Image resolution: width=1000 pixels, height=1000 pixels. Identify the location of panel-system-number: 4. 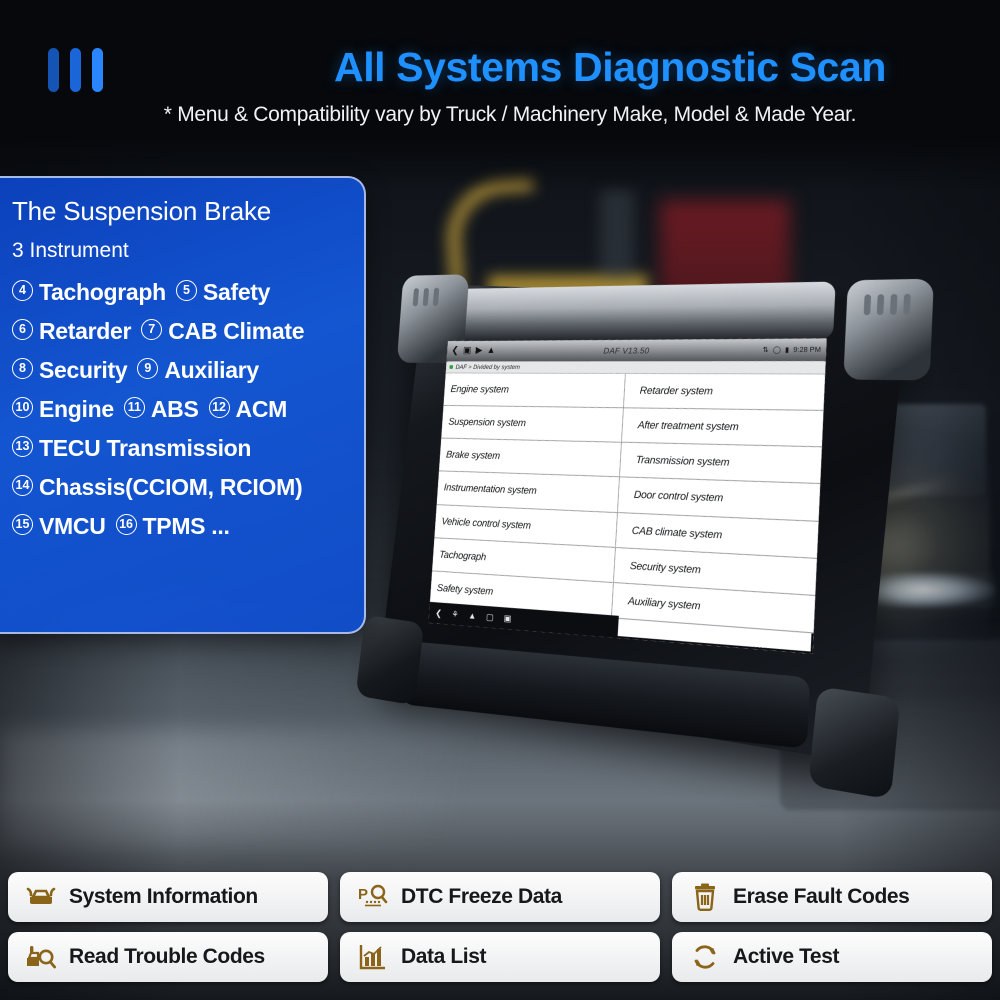
(22, 290).